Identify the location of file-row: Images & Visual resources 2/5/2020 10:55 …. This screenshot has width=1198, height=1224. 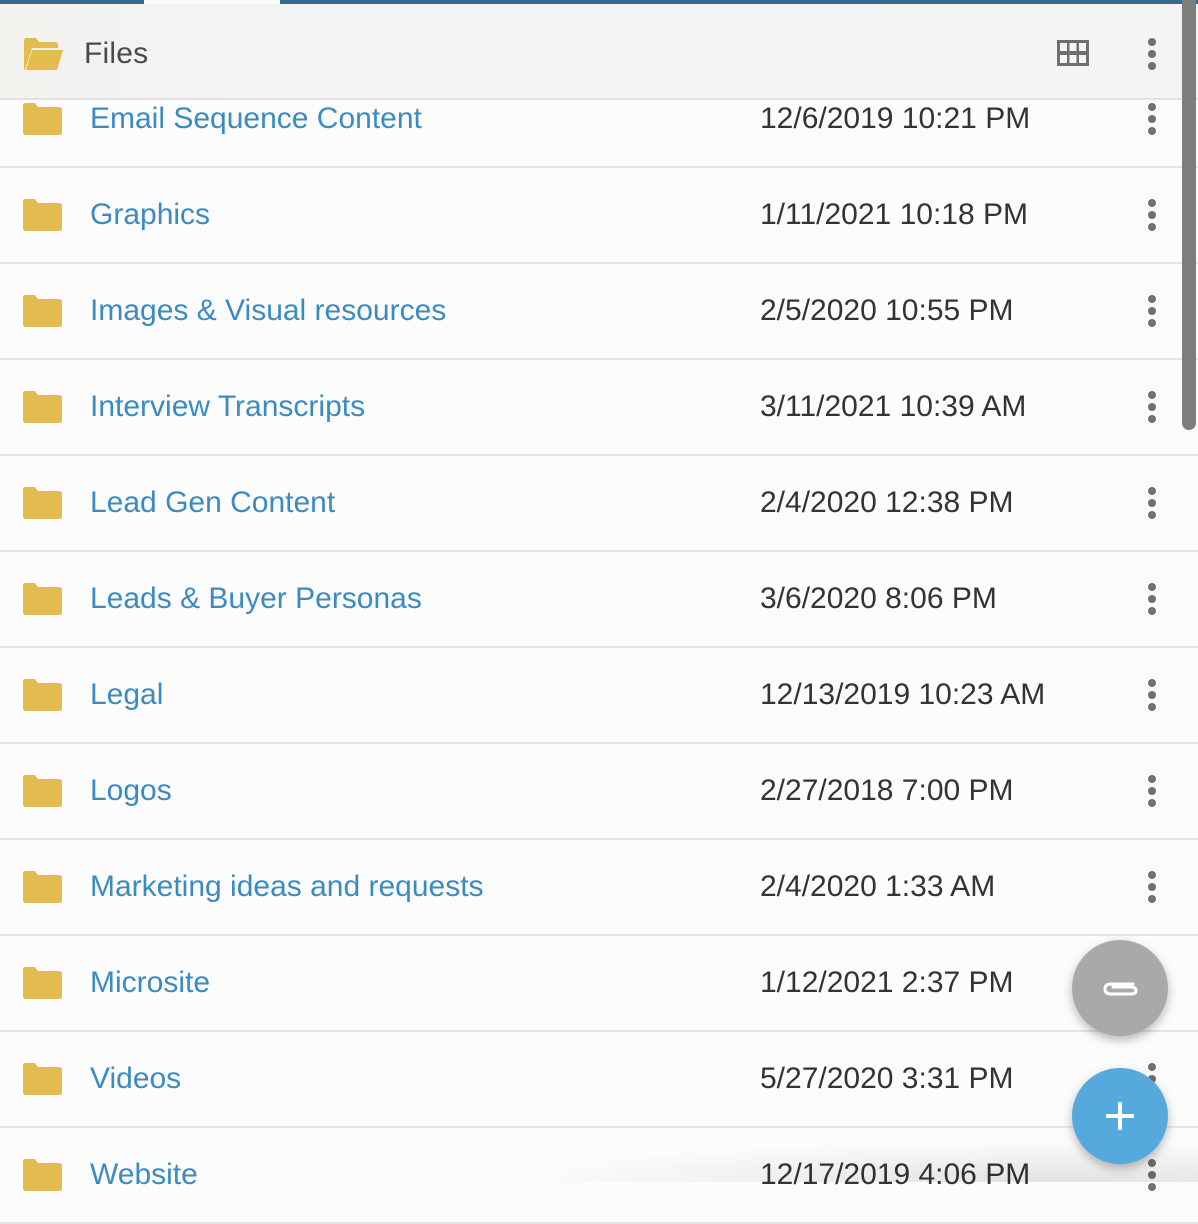
(599, 312).